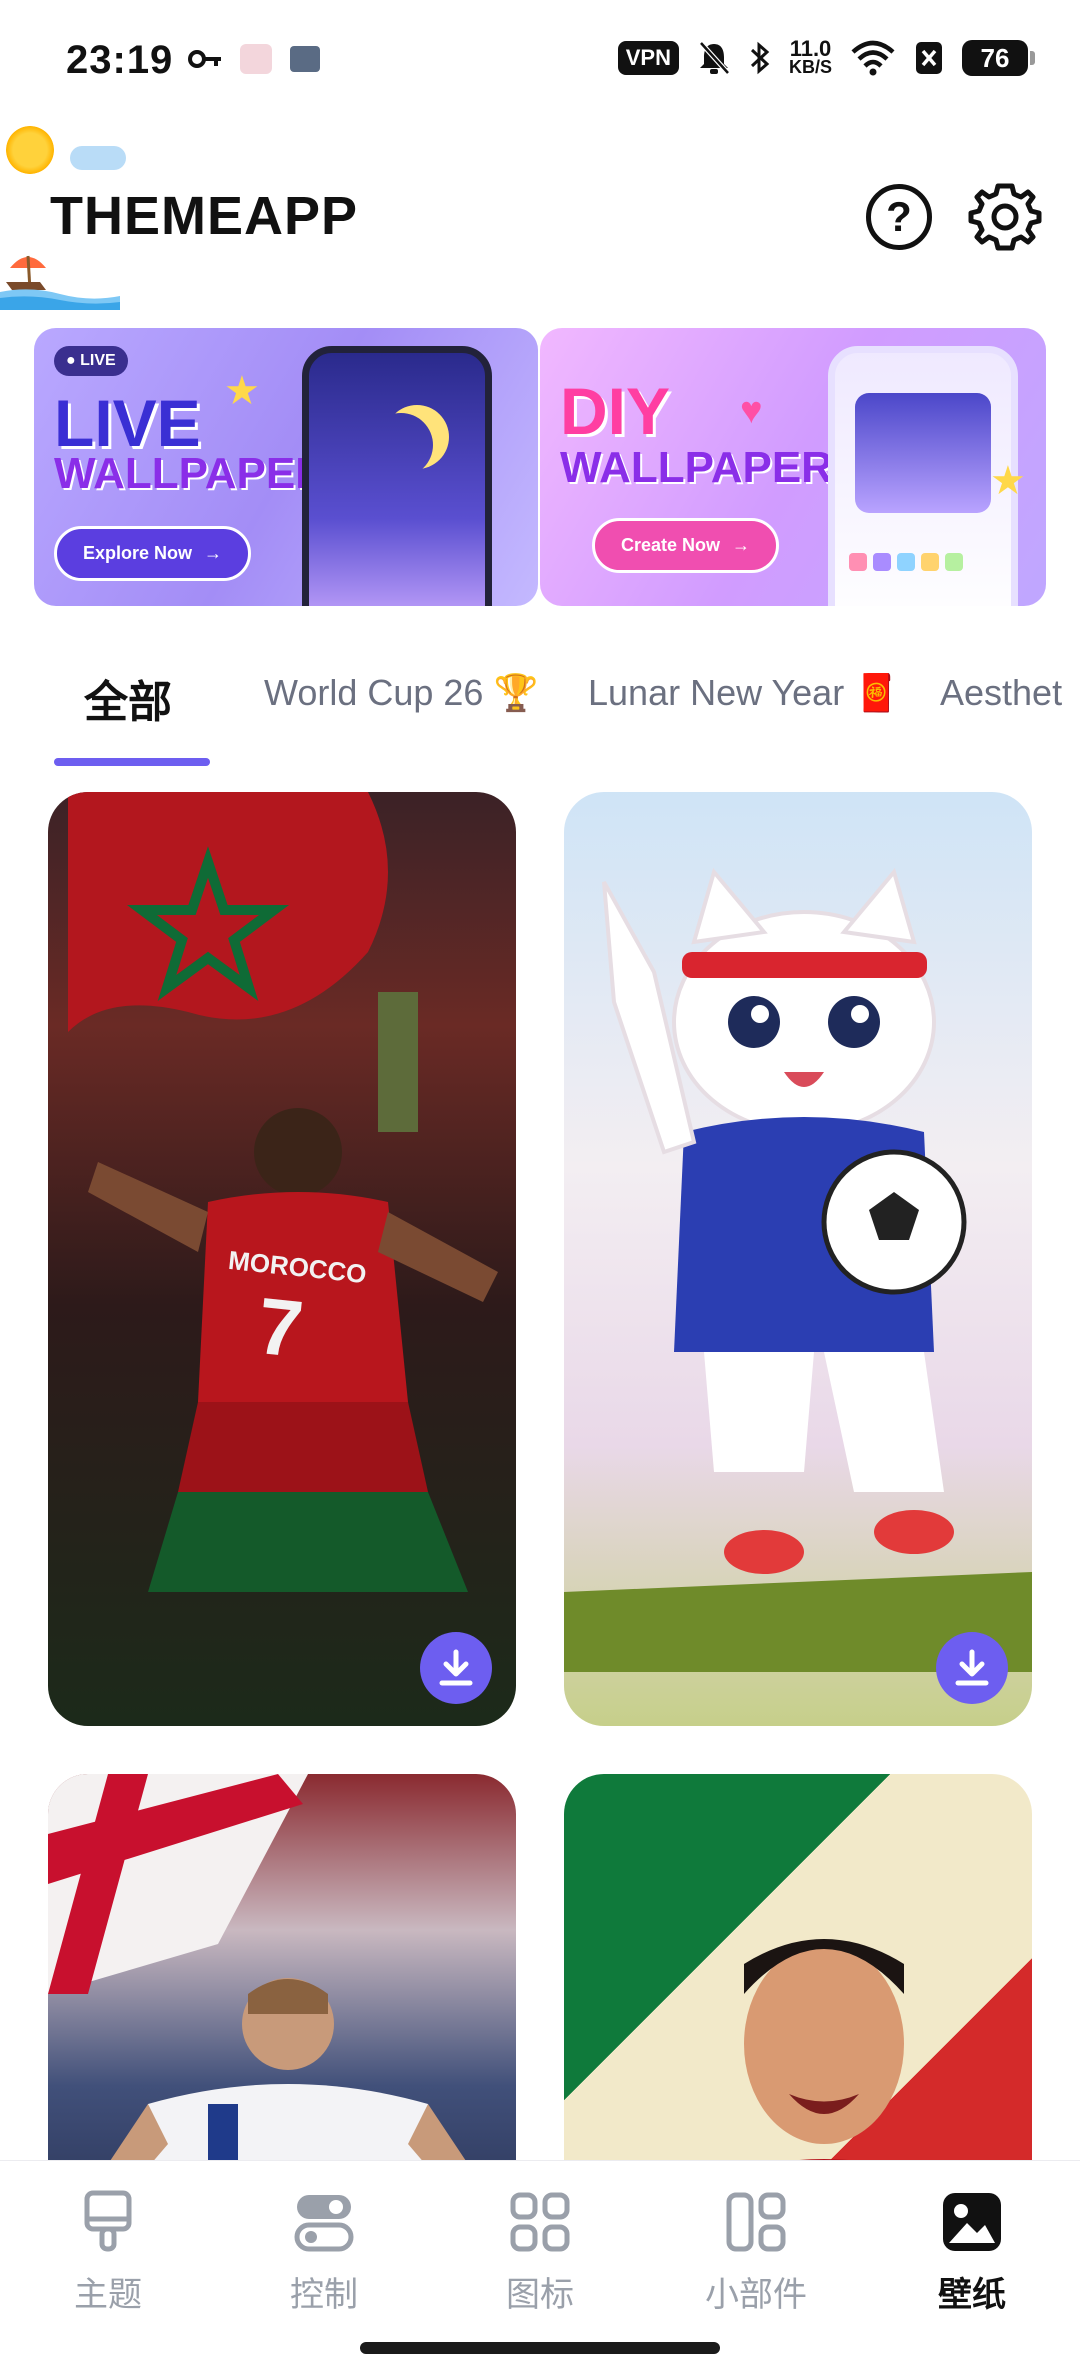 This screenshot has height=2376, width=1080. I want to click on heart-icon: ♥, so click(751, 411).